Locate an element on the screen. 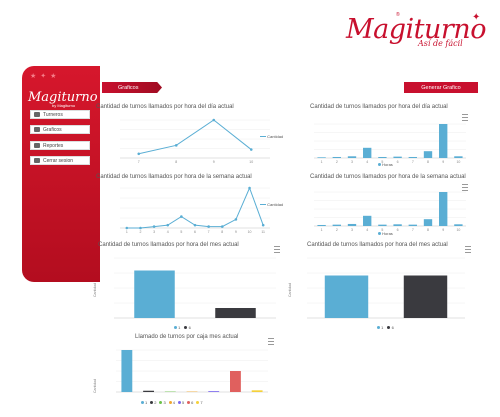 This screenshot has width=500, height=417. sidebar-item-label: Graficos is located at coordinates (52, 129).